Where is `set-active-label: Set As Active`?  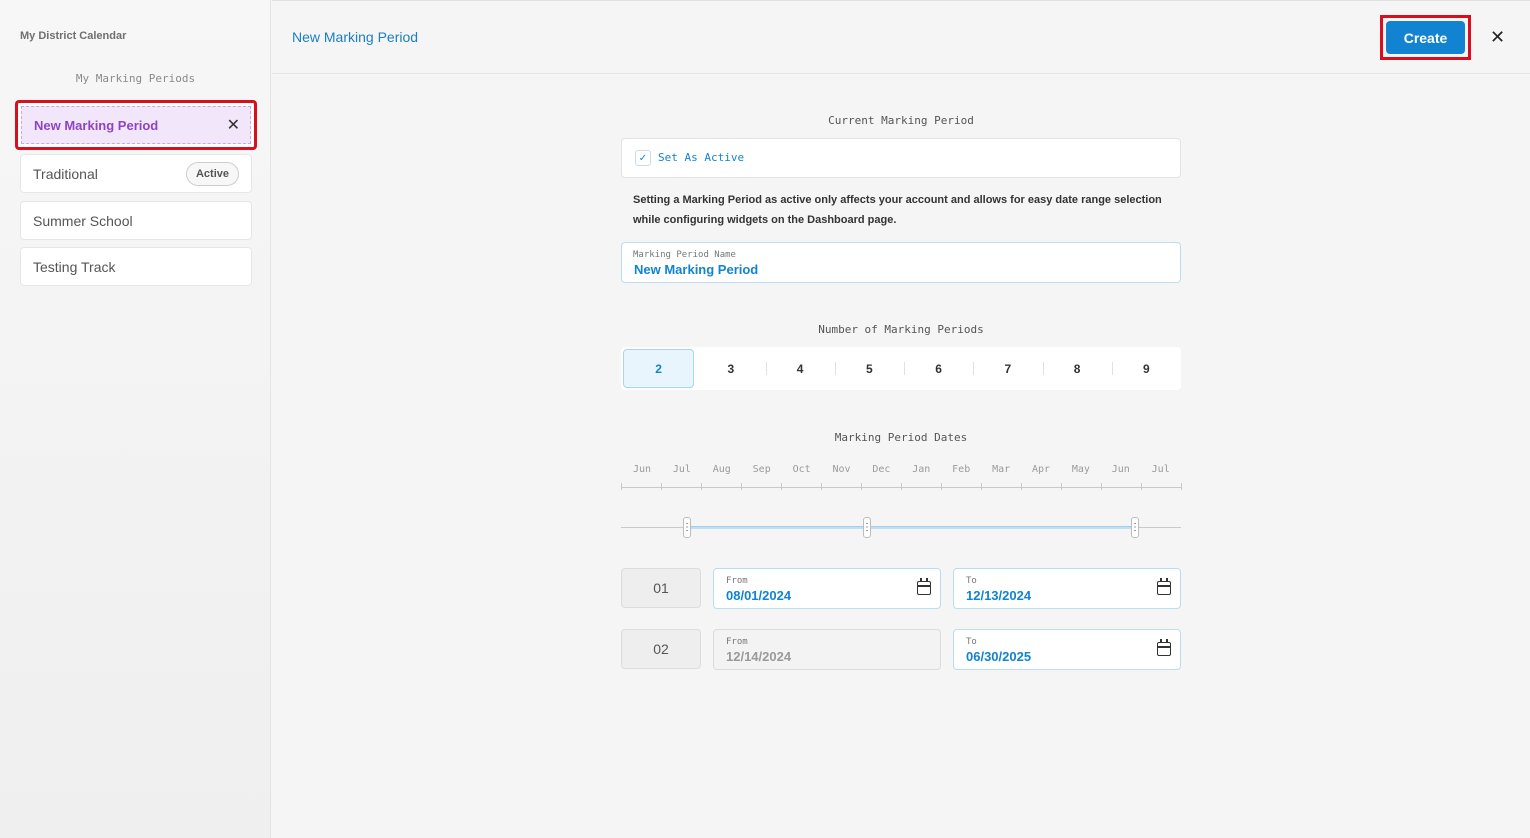 set-active-label: Set As Active is located at coordinates (701, 157).